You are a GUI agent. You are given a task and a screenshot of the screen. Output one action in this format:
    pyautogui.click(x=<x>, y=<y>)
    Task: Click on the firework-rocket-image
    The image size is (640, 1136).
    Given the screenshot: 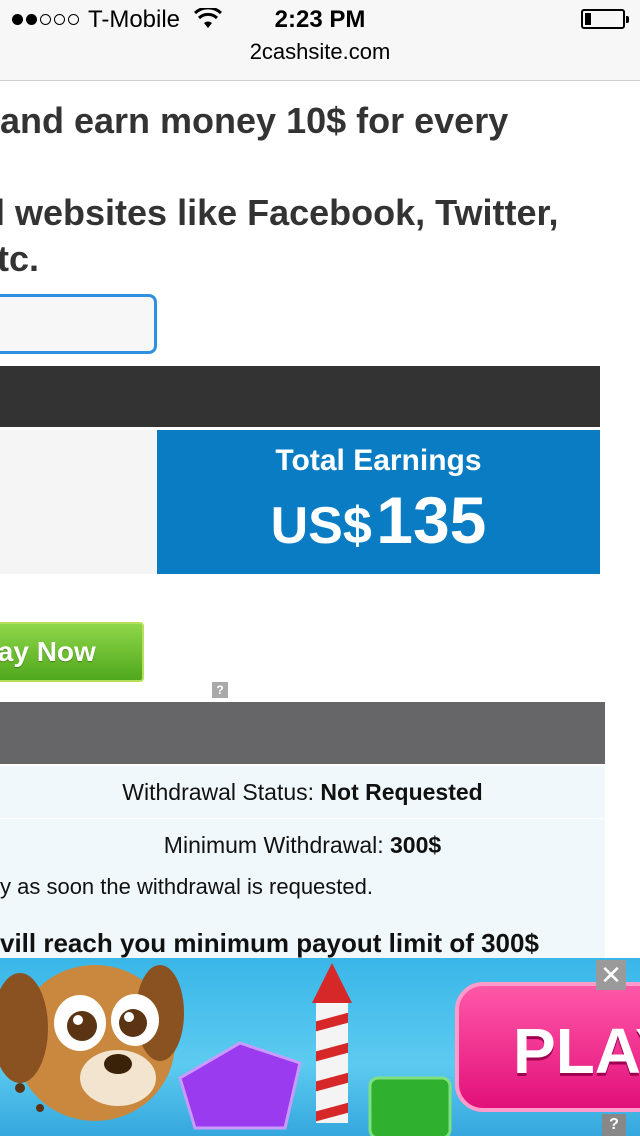 What is the action you would take?
    pyautogui.click(x=332, y=1043)
    